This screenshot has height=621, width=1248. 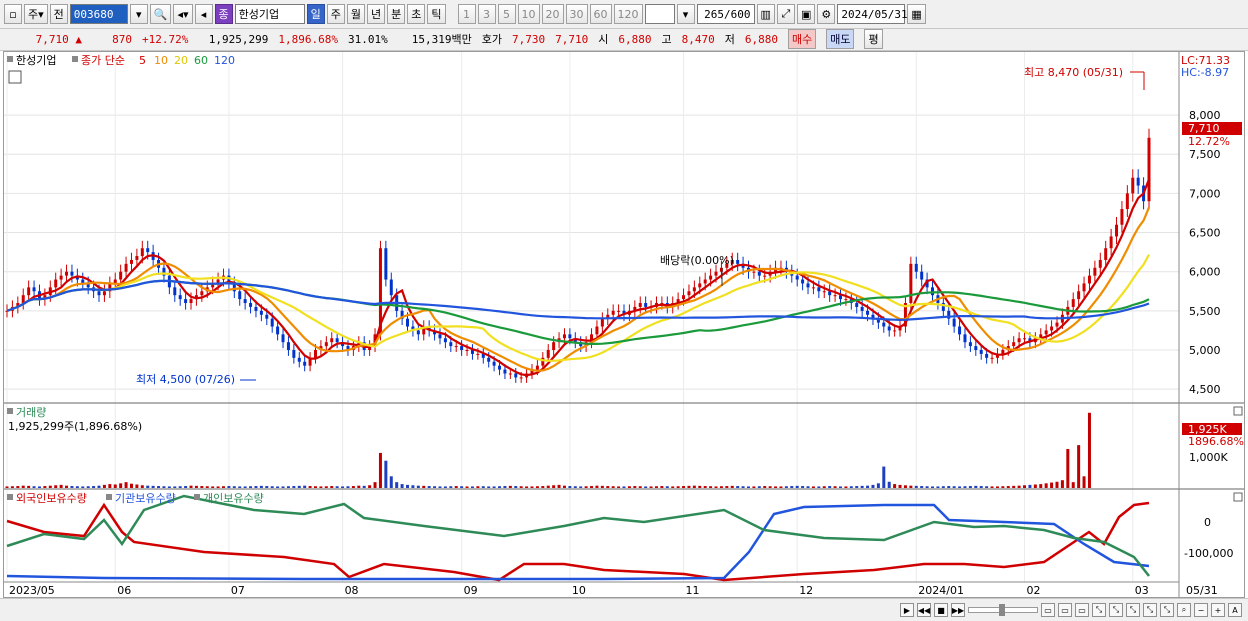 What do you see at coordinates (335, 14) in the screenshot?
I see `period-week: 주` at bounding box center [335, 14].